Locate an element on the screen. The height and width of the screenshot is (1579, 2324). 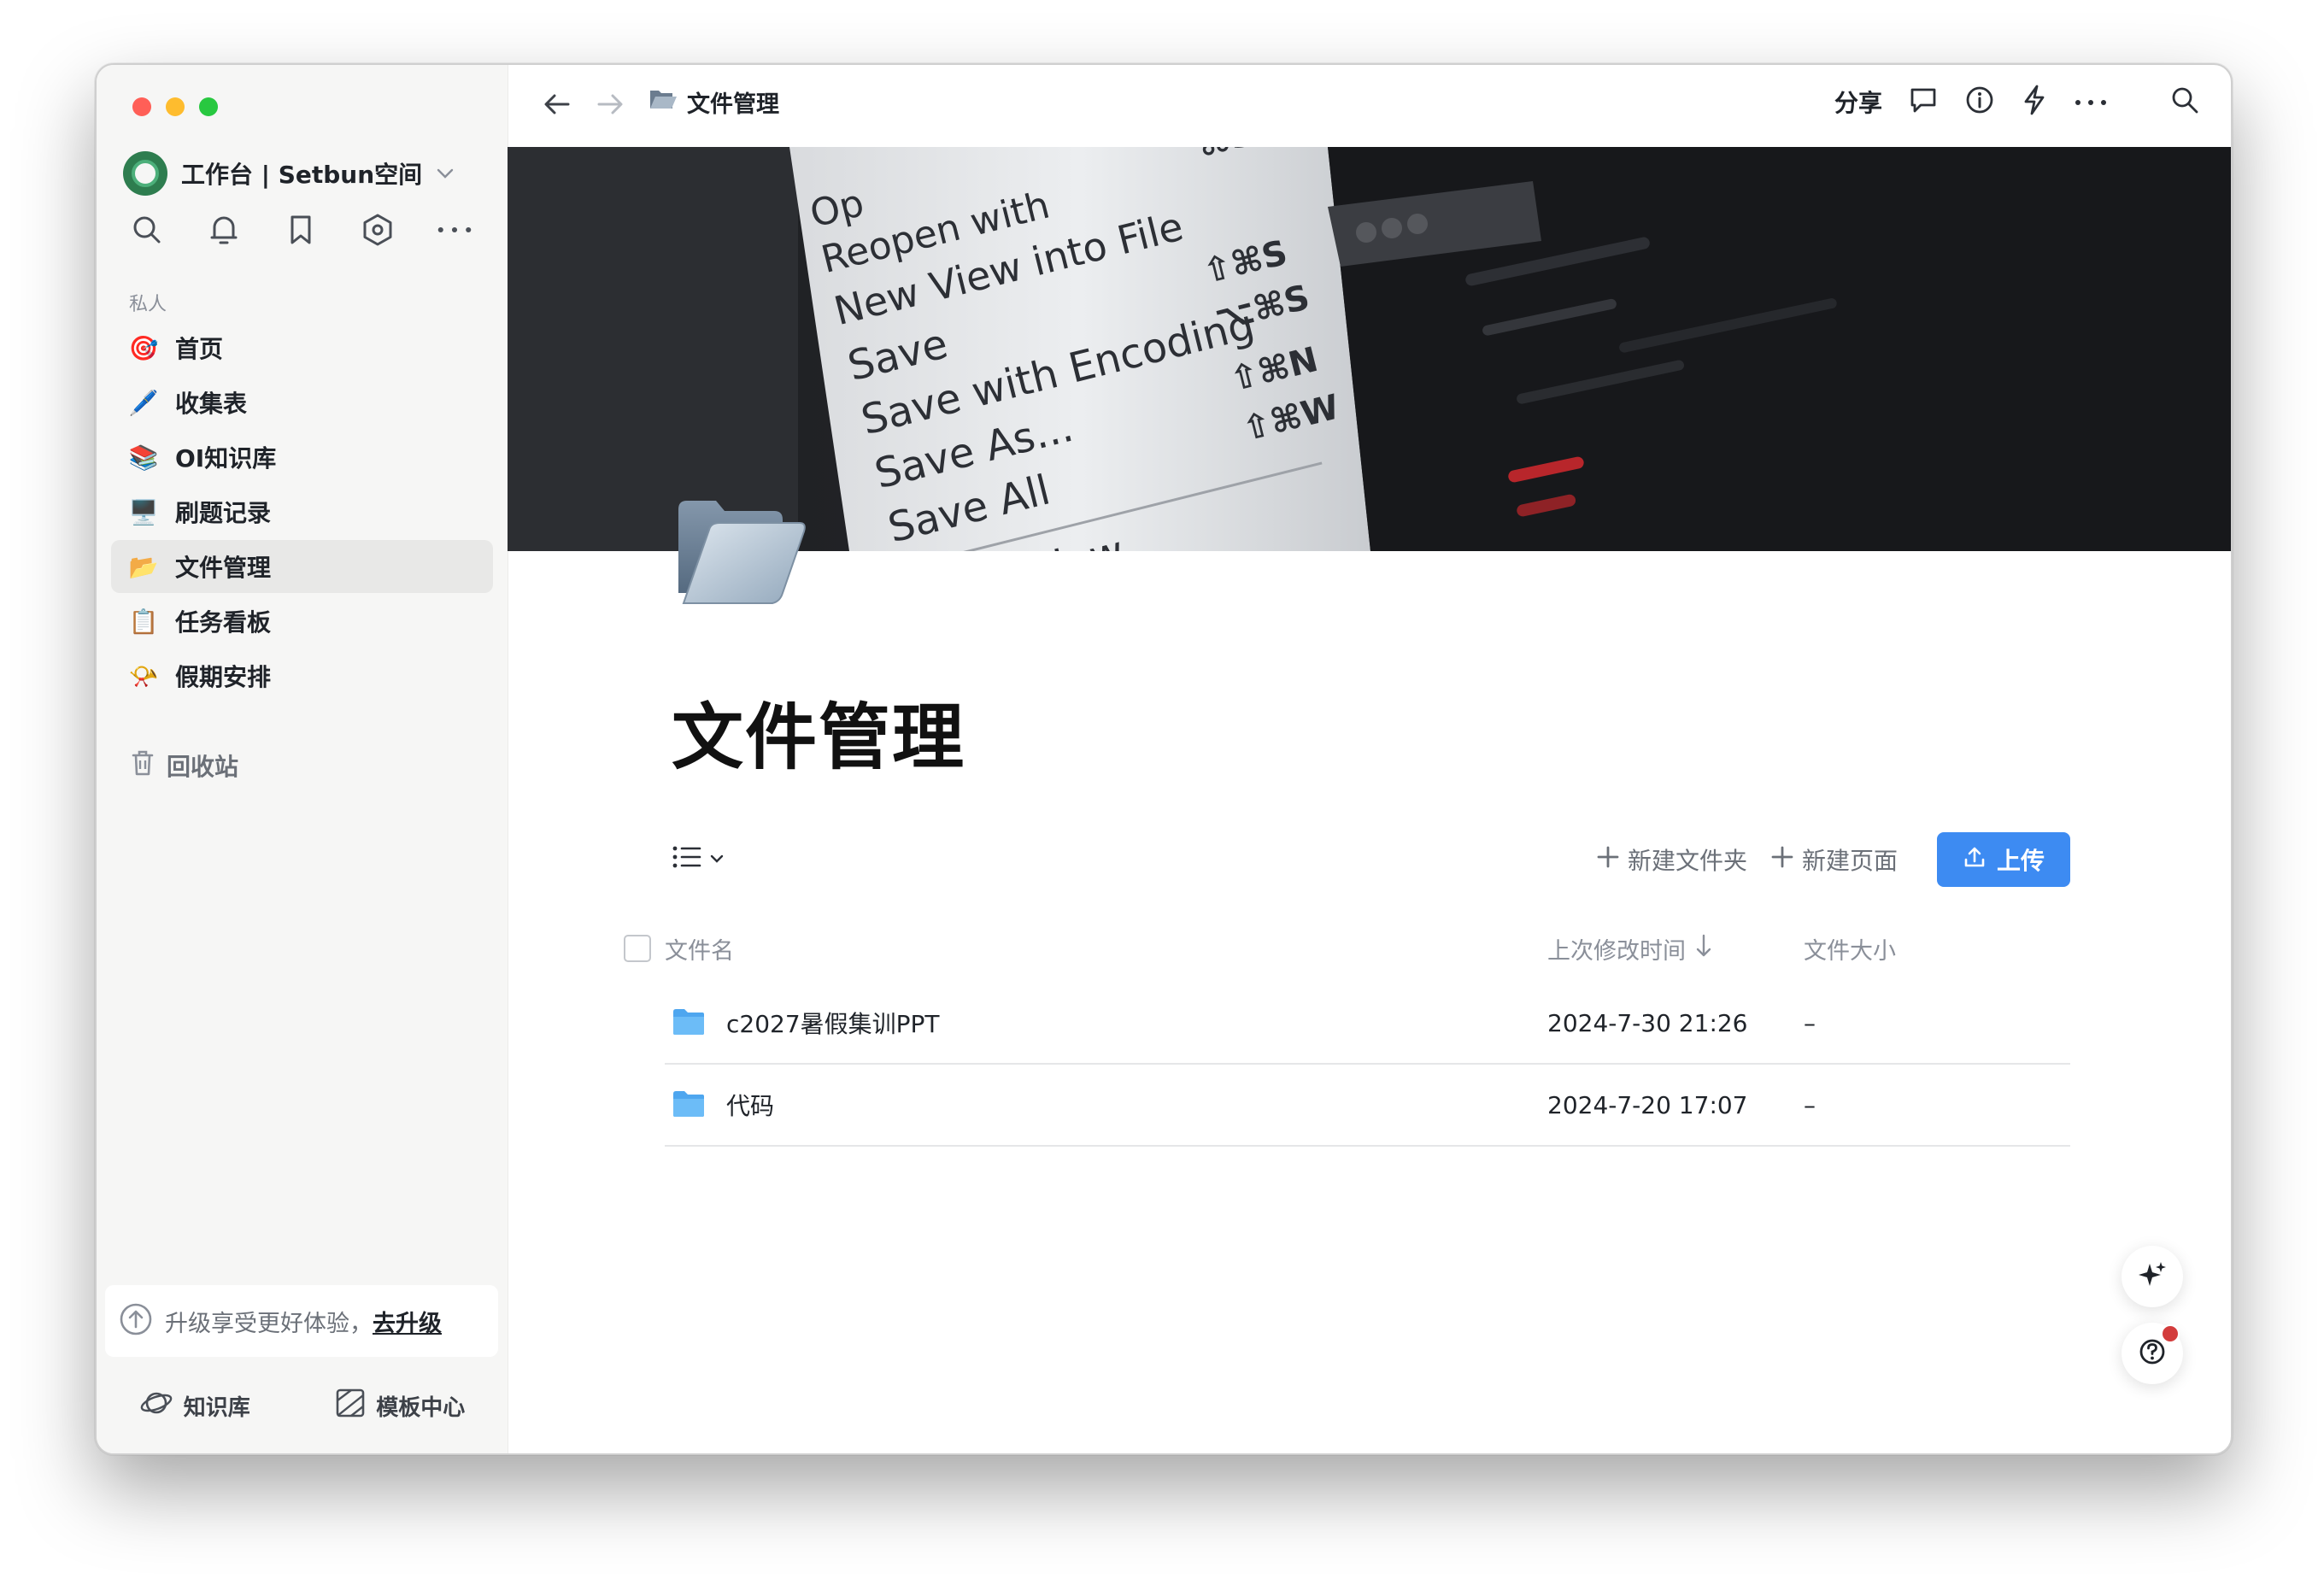
new-folder-button: 新建文件夹 is located at coordinates (1671, 859).